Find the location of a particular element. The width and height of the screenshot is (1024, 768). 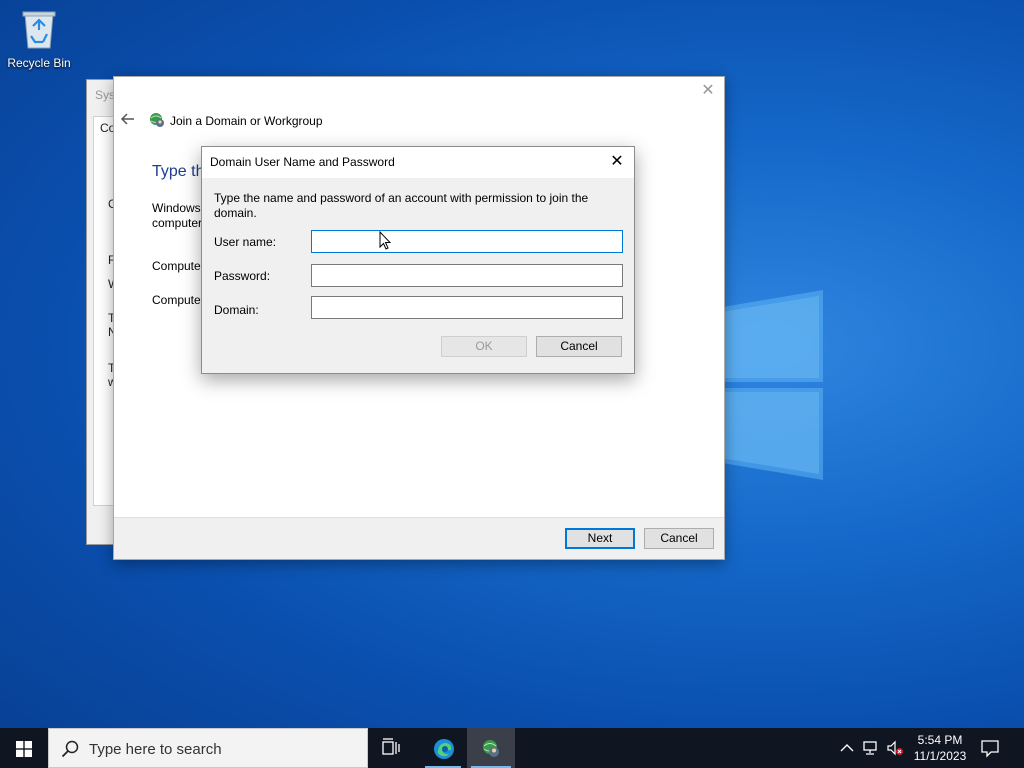

recycle-bin: Recycle Bin is located at coordinates (39, 38).